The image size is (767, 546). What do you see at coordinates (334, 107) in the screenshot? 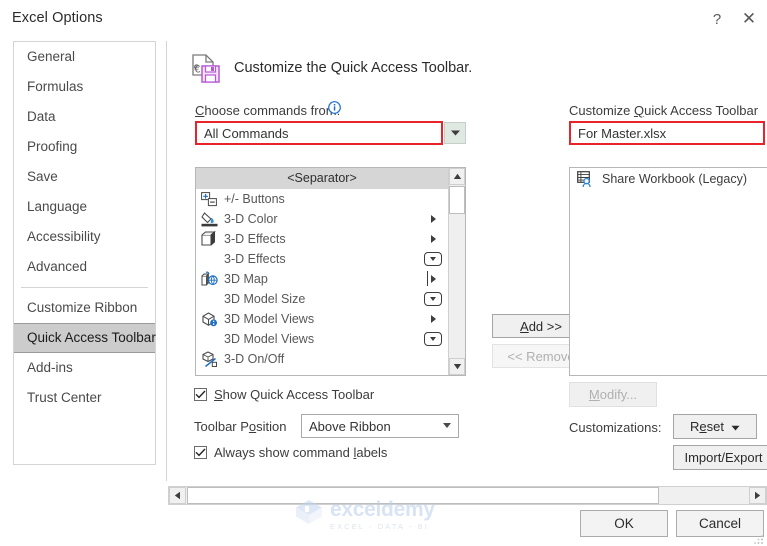
I see `info-icon` at bounding box center [334, 107].